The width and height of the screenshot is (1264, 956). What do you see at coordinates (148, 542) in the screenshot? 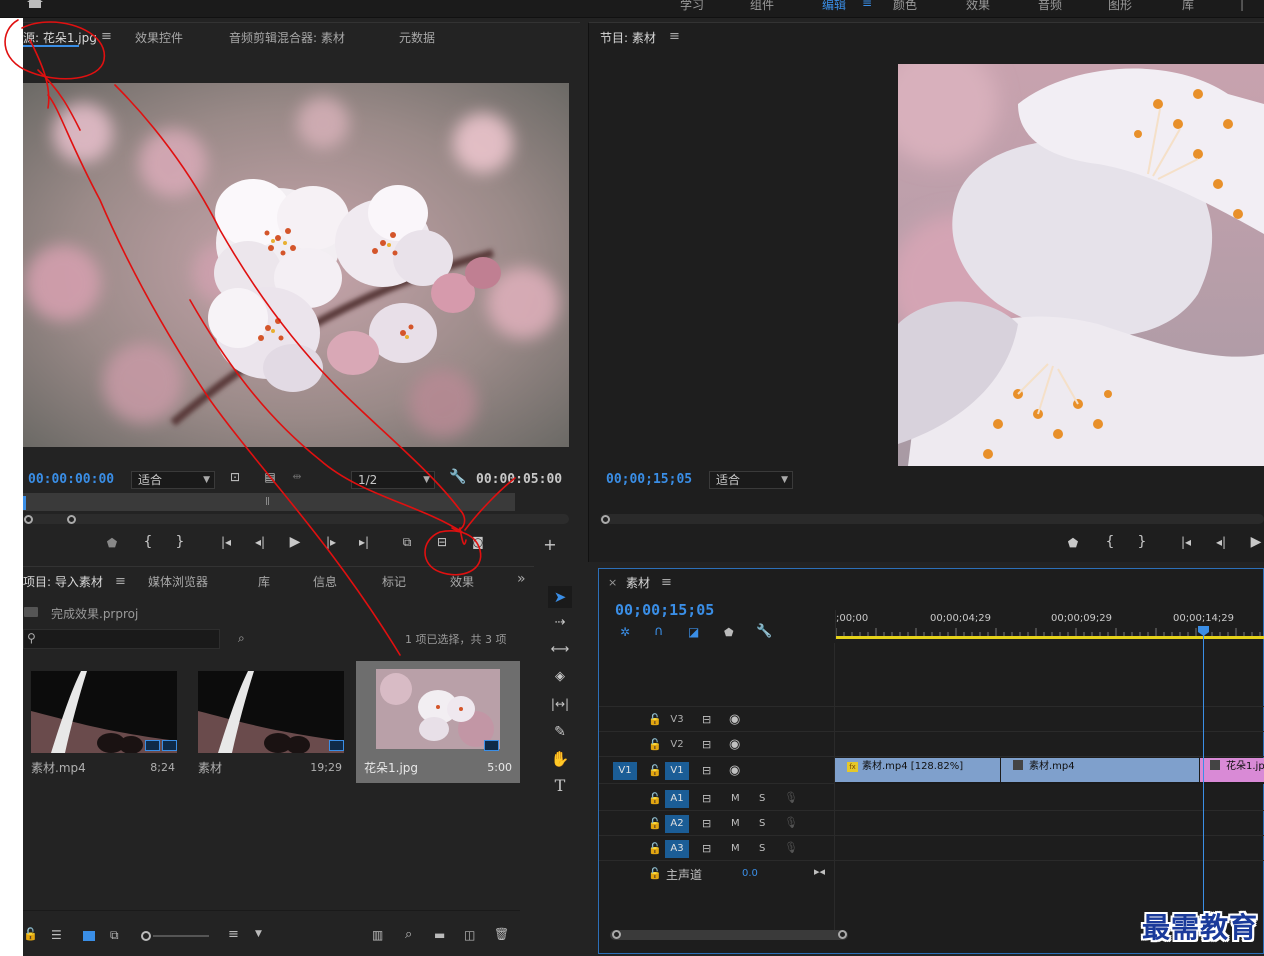
I see `mark-in-icon: {` at bounding box center [148, 542].